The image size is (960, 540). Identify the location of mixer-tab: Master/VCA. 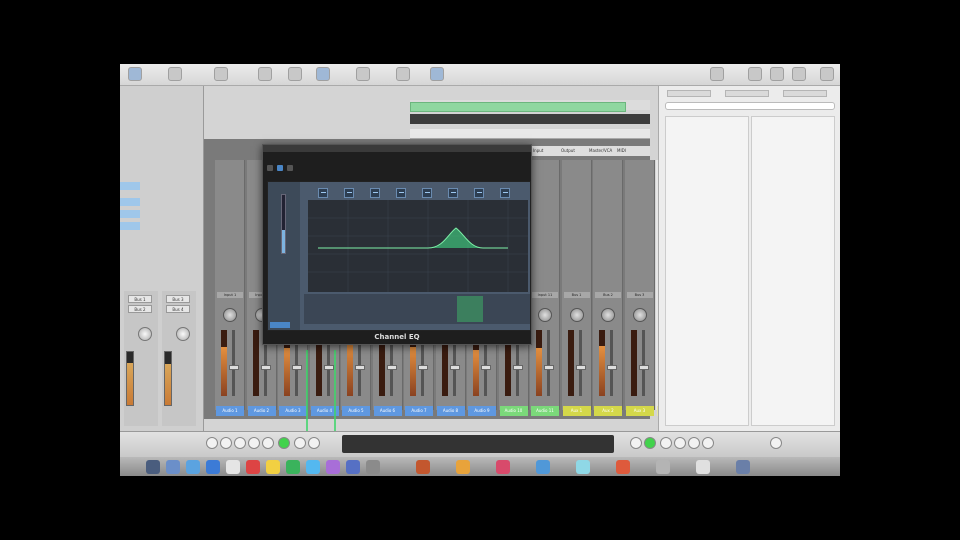
(600, 151).